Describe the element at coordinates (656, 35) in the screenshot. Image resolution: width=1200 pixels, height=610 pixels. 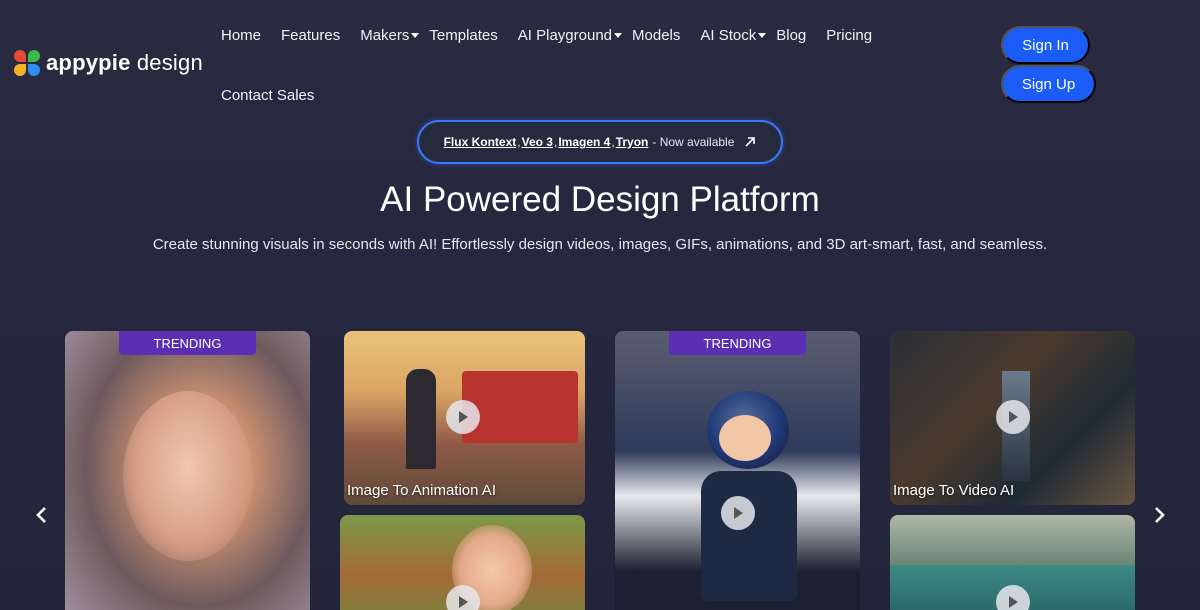
I see `nav-models: Models` at that location.